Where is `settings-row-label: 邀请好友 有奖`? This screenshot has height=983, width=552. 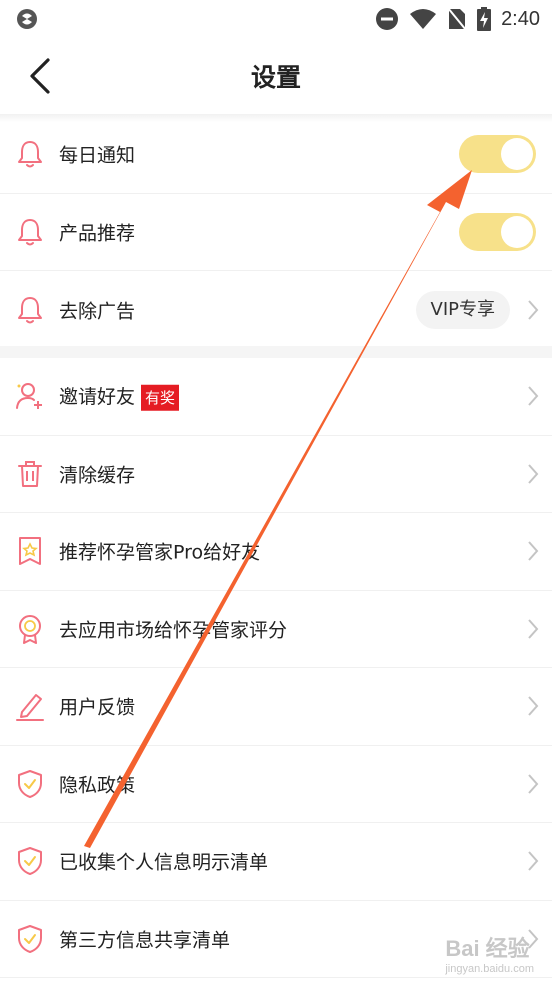 settings-row-label: 邀请好友 有奖 is located at coordinates (119, 396).